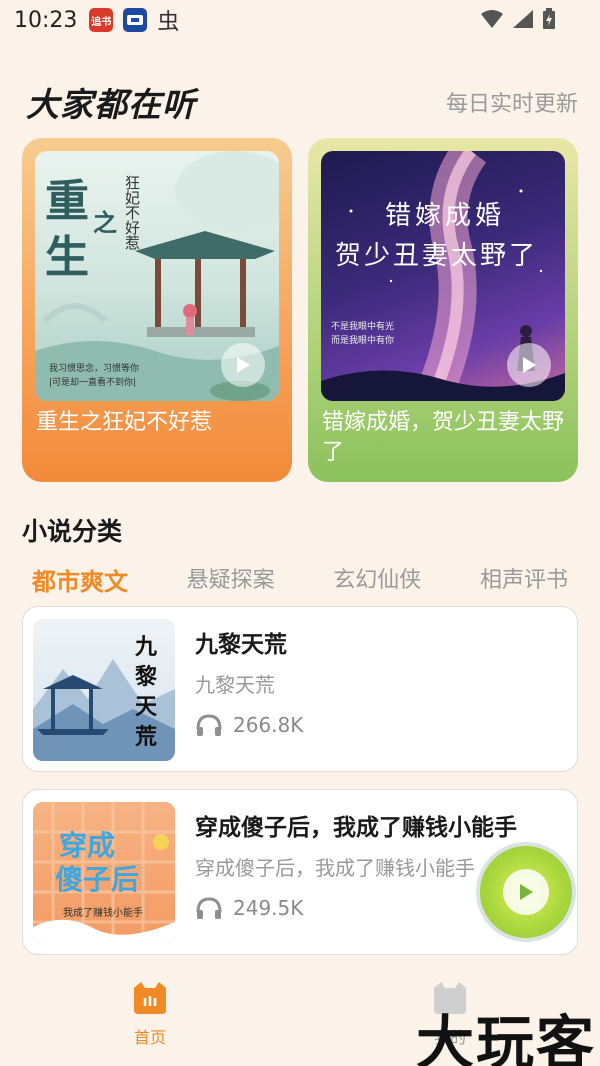 This screenshot has width=600, height=1066. What do you see at coordinates (356, 828) in the screenshot?
I see `book-title: 穿成傻子后，我成了赚钱小能手` at bounding box center [356, 828].